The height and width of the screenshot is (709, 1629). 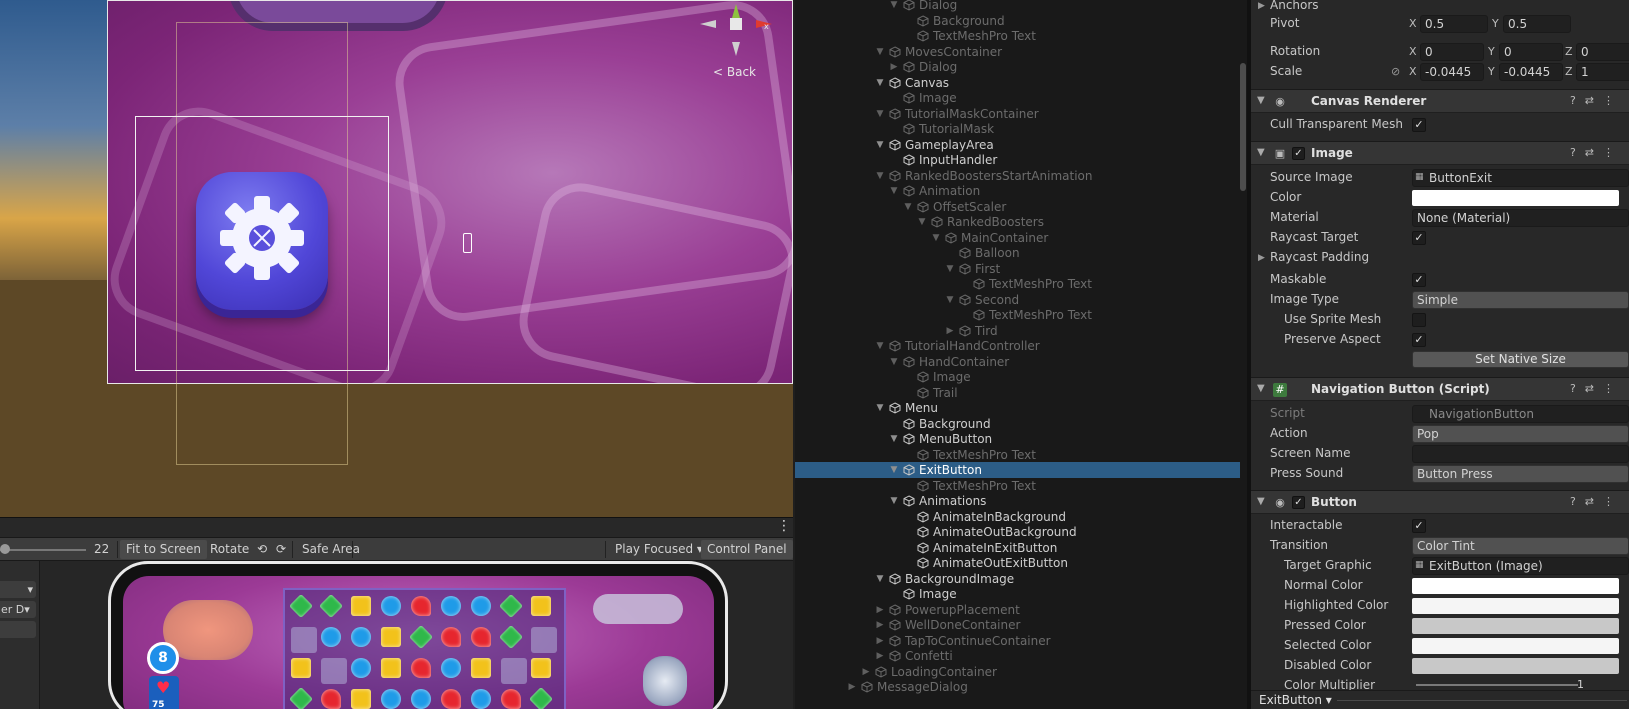 I want to click on hierarchy-item: ▼ RankedBoosters, so click(x=1017, y=222).